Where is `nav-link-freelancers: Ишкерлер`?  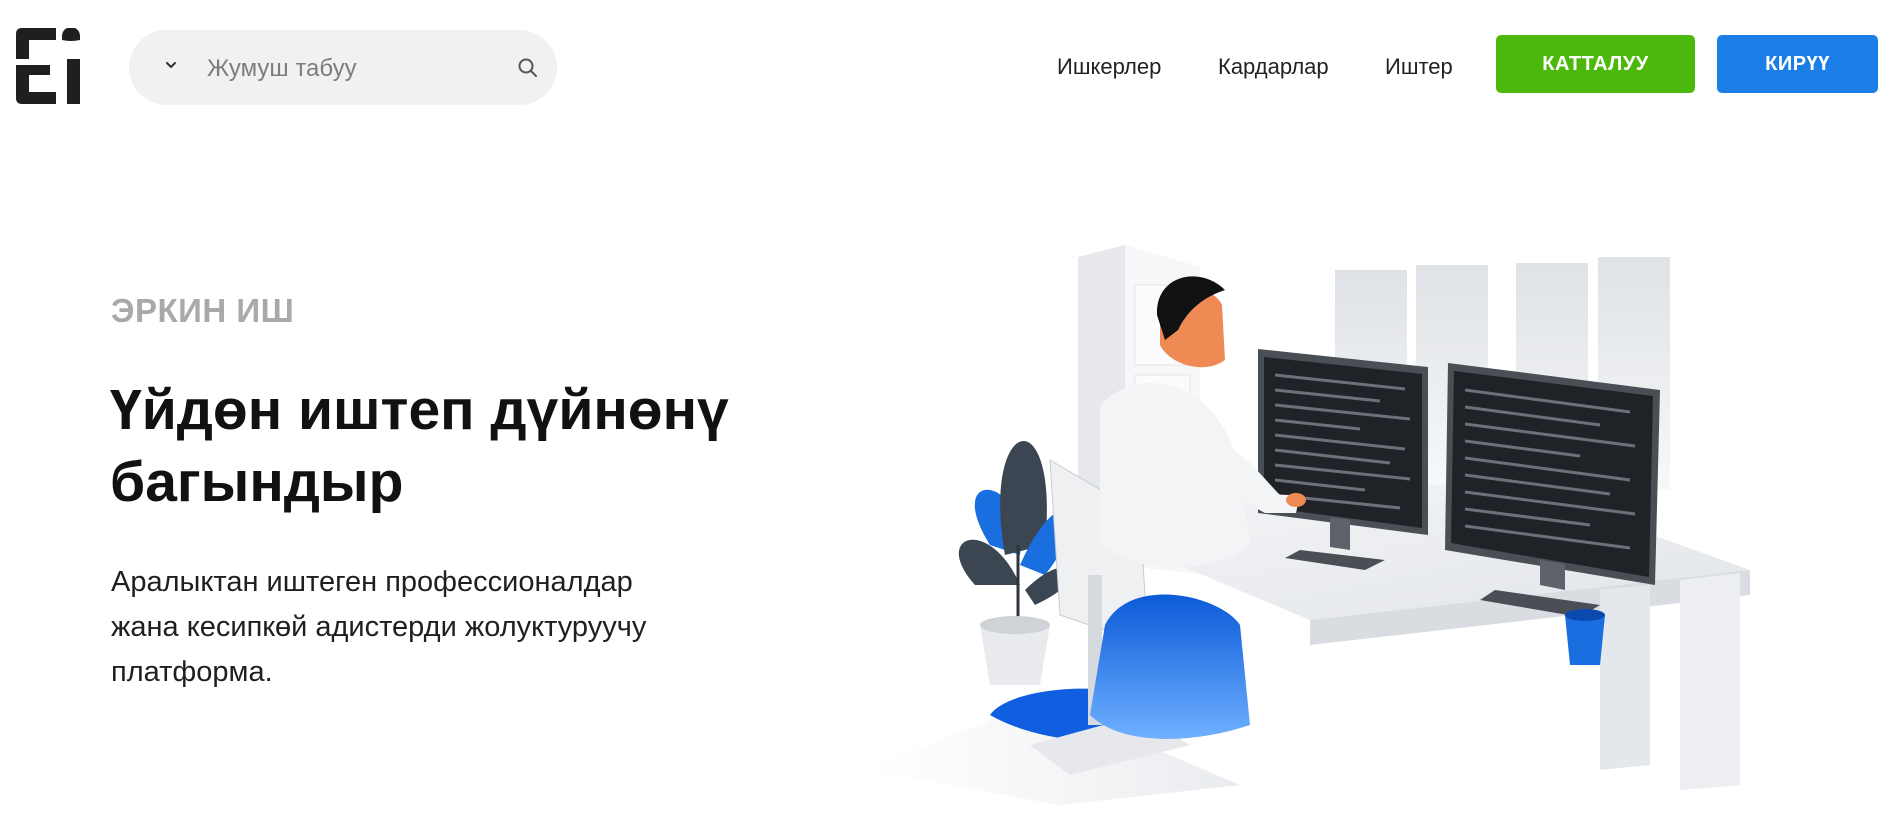
nav-link-freelancers: Ишкерлер is located at coordinates (1109, 67).